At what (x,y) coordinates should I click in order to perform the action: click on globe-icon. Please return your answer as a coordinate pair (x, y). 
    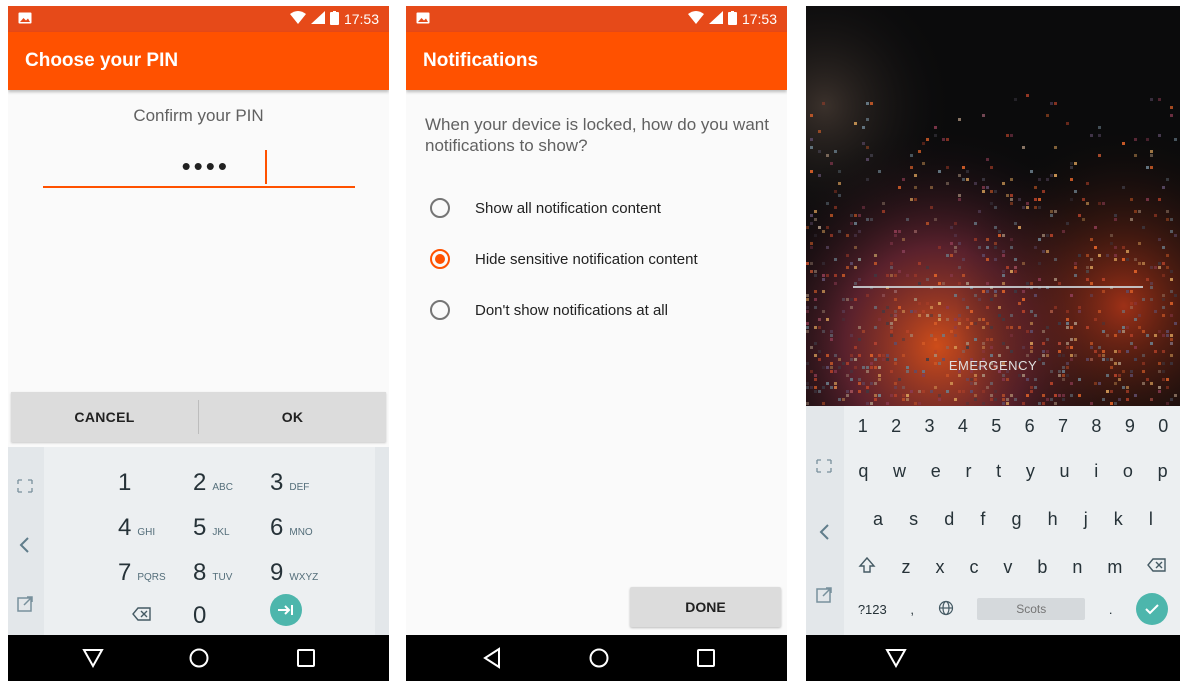
    Looking at the image, I should click on (946, 609).